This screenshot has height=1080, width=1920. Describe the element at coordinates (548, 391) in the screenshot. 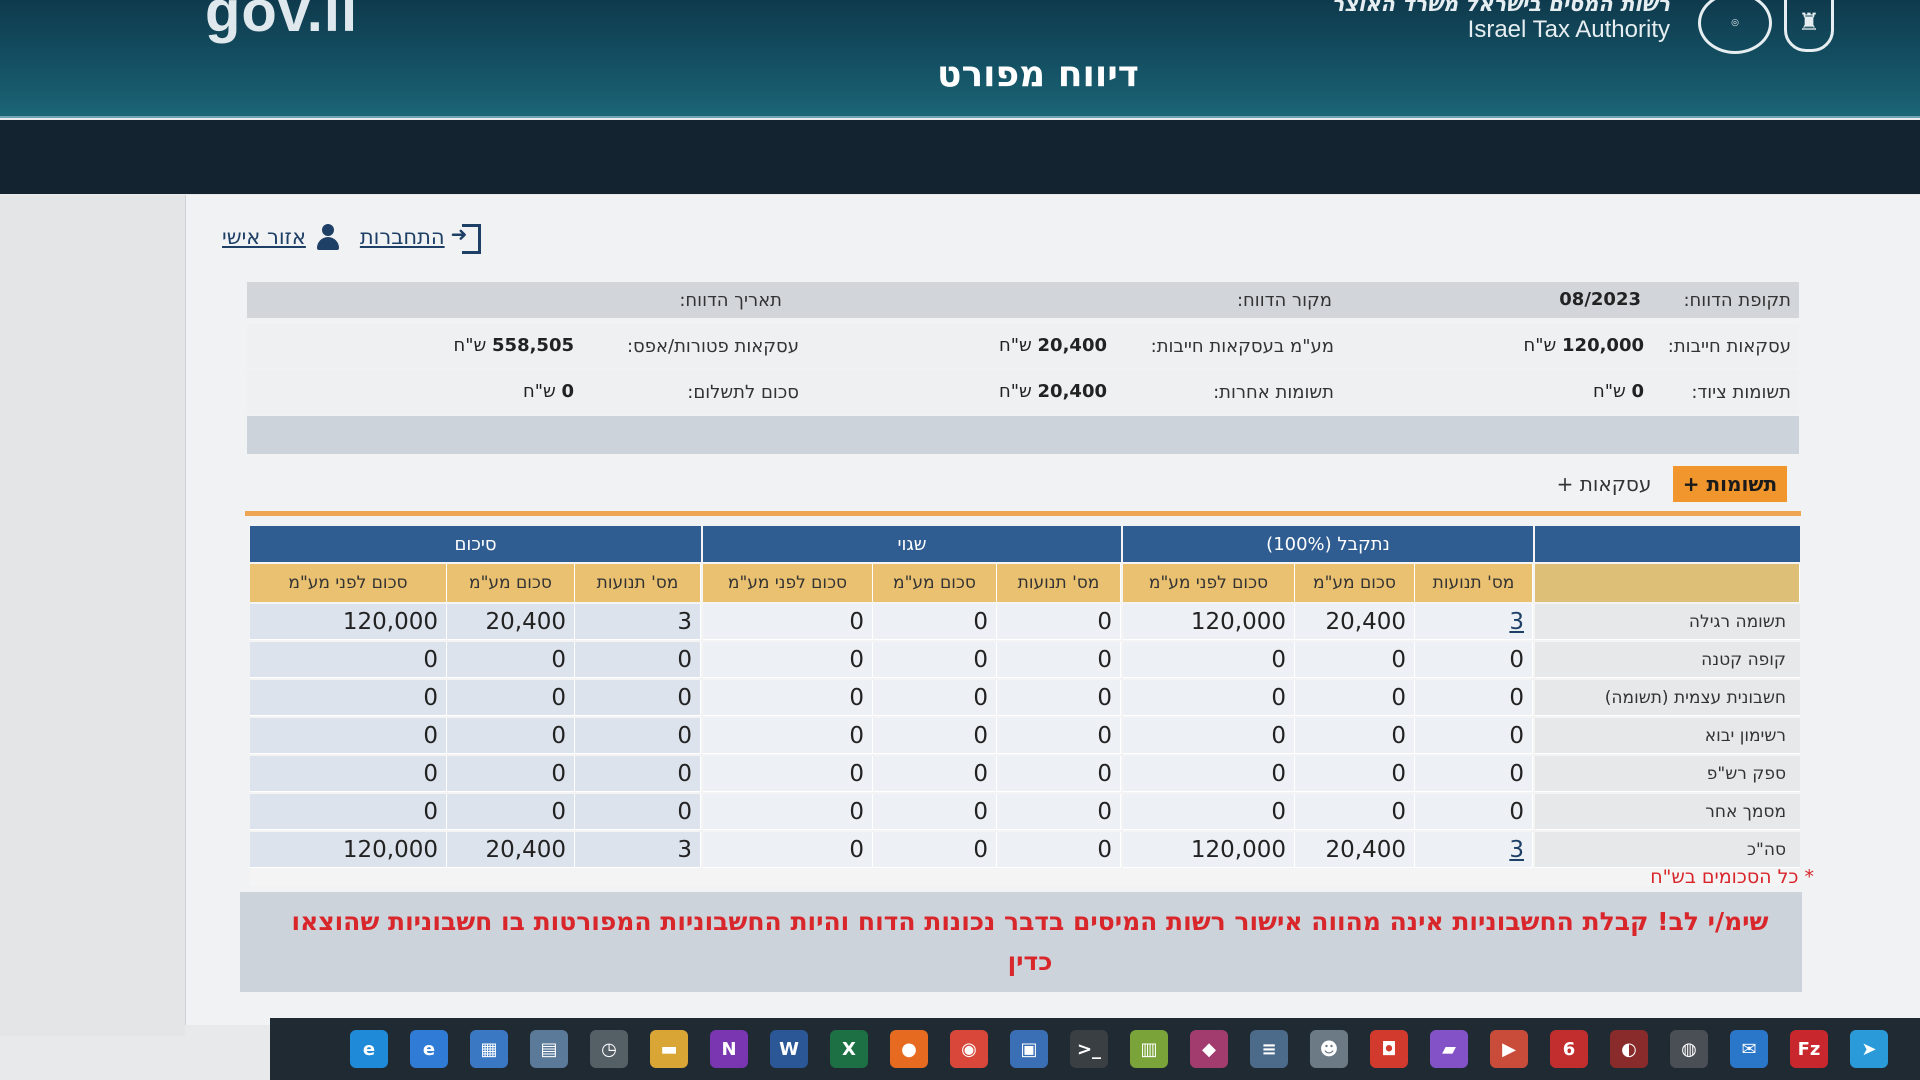

I see `amount-to-pay-value: 0 ש"ח` at that location.